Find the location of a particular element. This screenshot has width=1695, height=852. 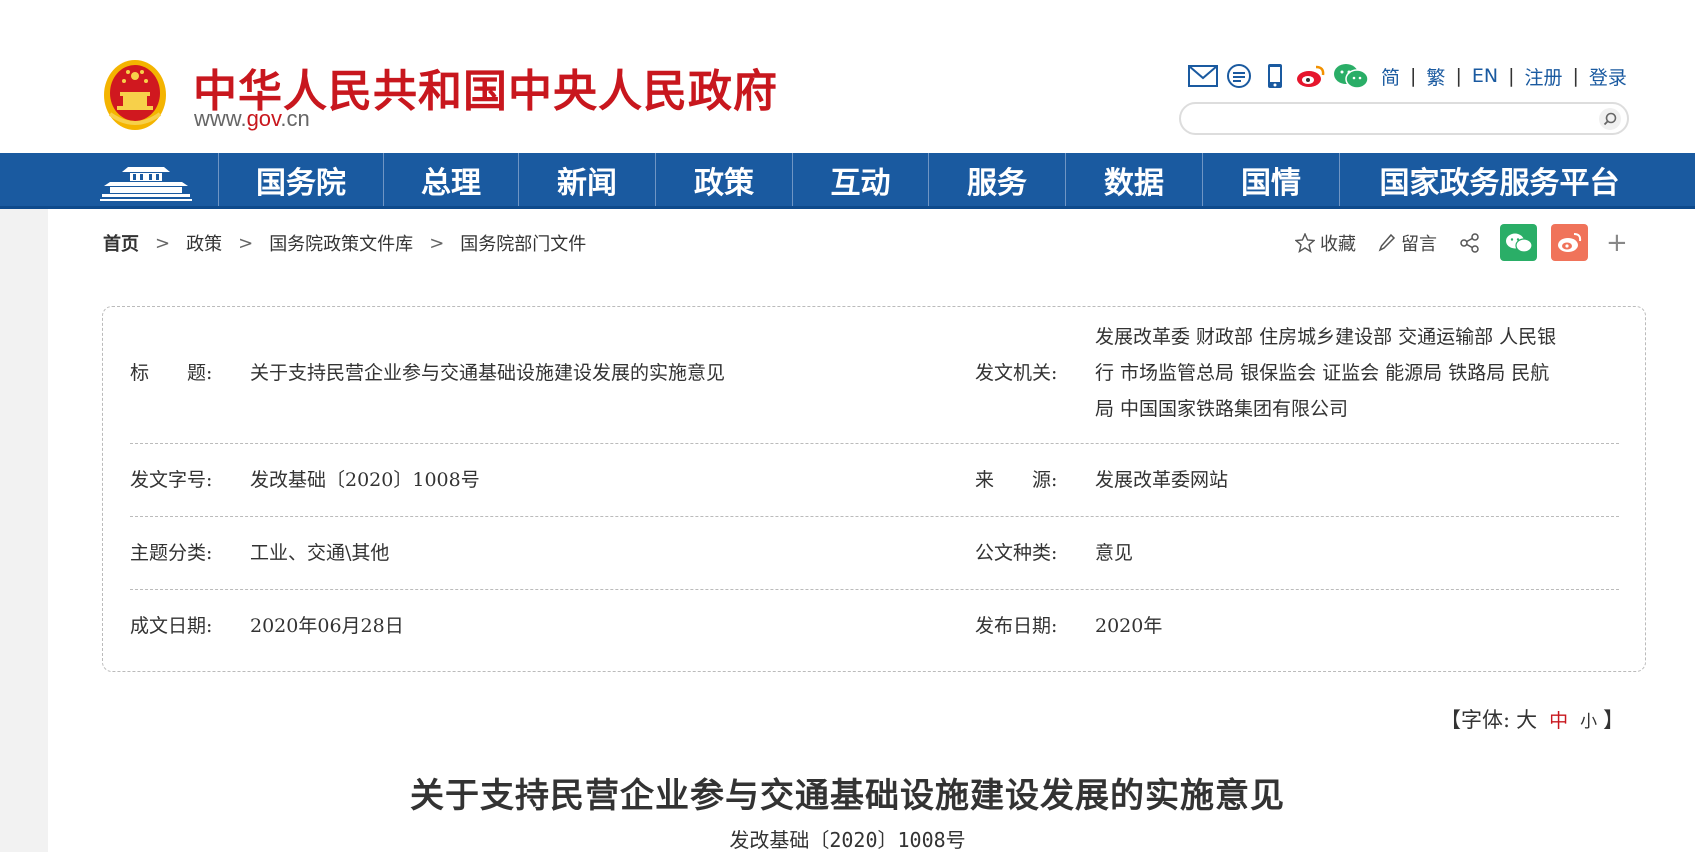

issuer-line-1: 发展改革委 财政部 住房城乡建设部 交通运输部 人民银 is located at coordinates (1326, 337).